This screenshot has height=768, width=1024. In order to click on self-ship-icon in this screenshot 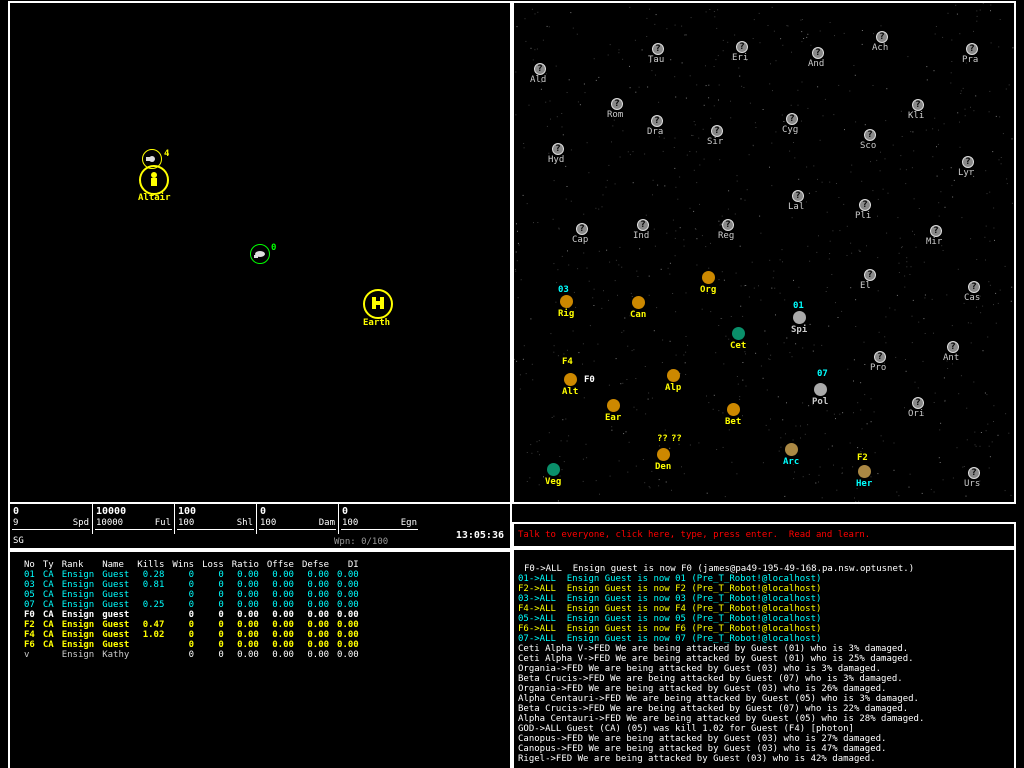, I will do `click(260, 254)`.